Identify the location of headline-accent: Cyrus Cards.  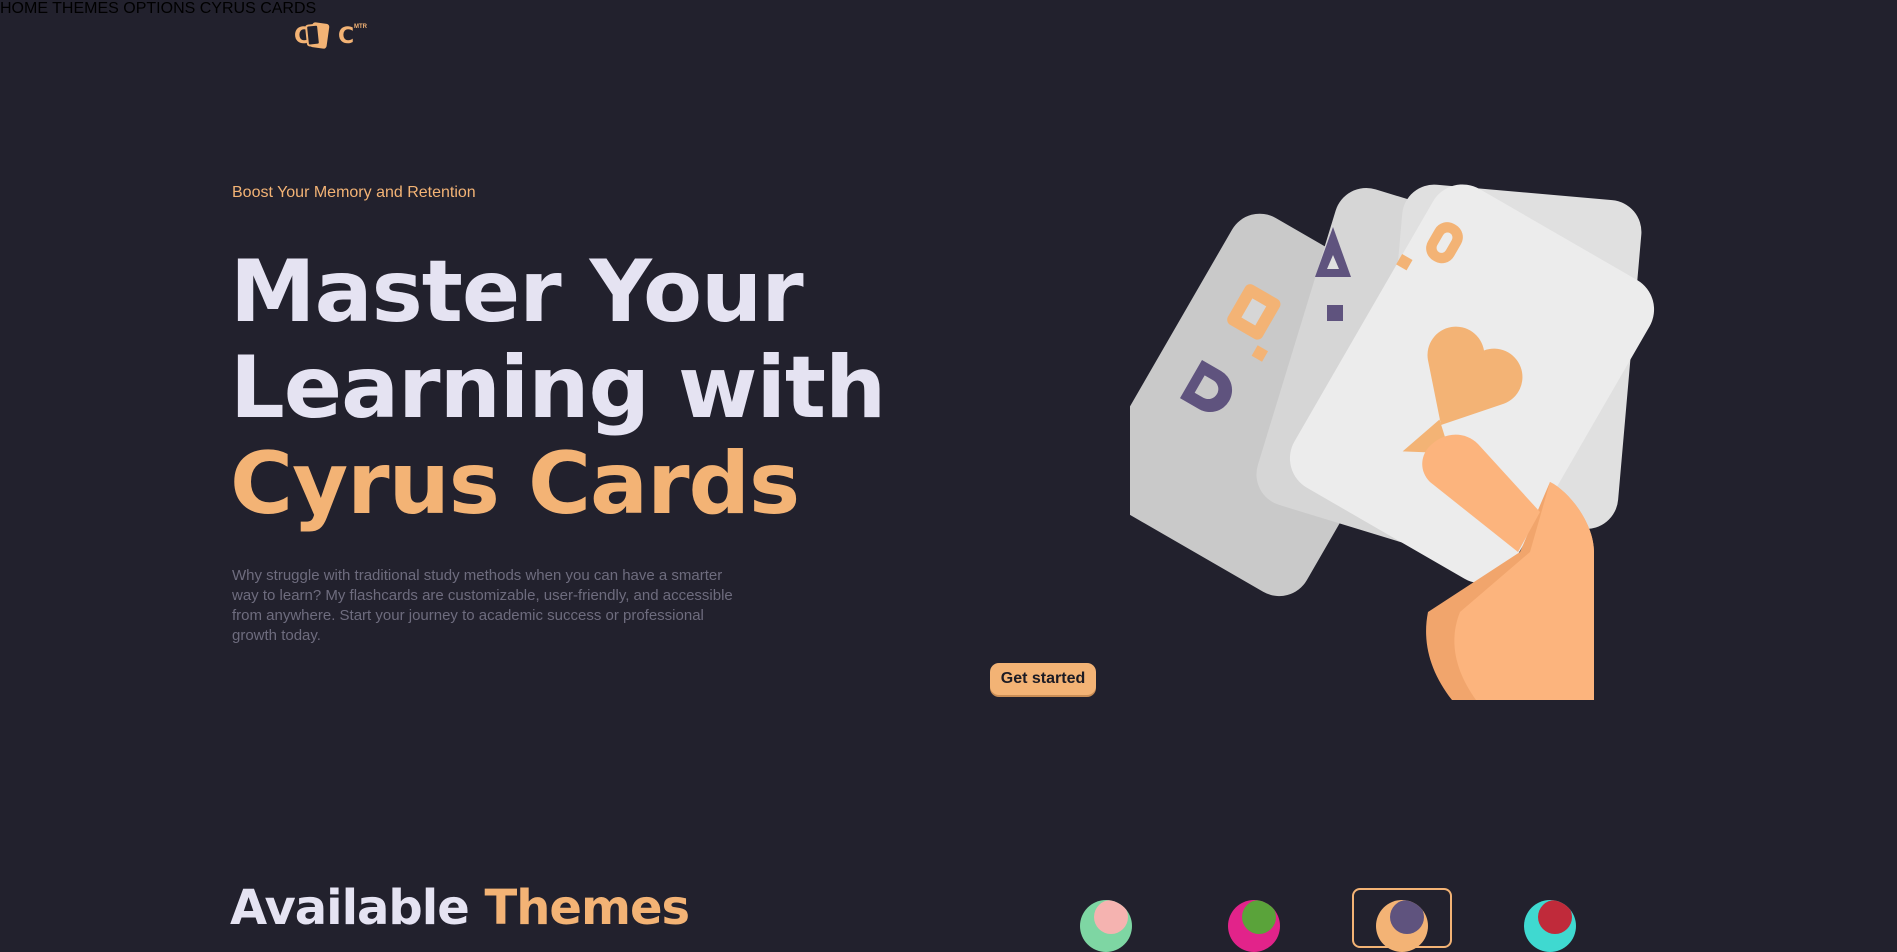
(515, 484).